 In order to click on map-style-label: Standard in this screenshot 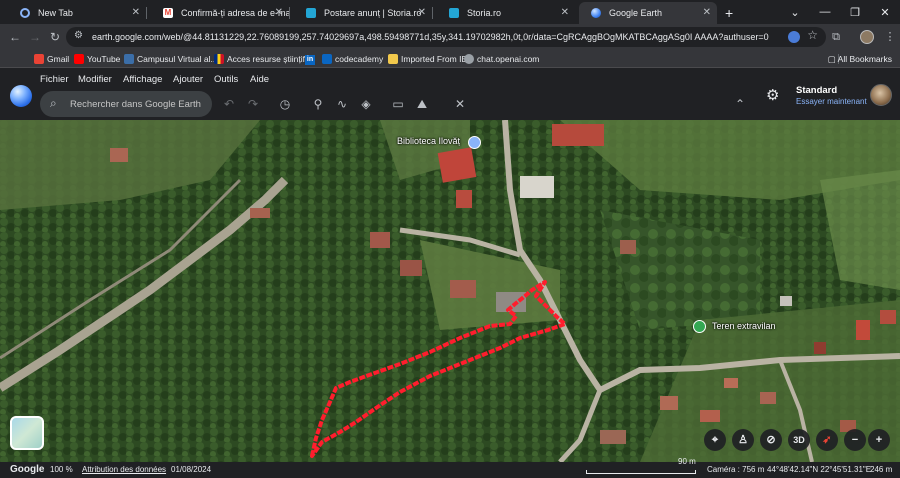, I will do `click(816, 90)`.